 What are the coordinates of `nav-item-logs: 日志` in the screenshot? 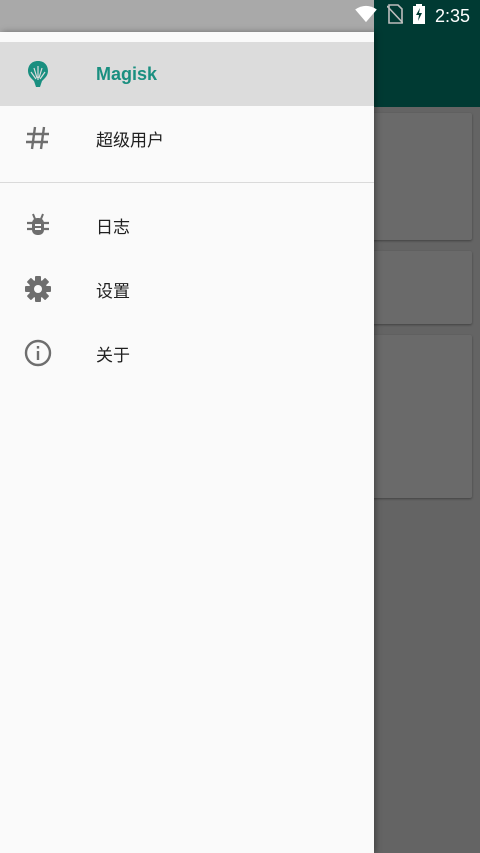 It's located at (187, 225).